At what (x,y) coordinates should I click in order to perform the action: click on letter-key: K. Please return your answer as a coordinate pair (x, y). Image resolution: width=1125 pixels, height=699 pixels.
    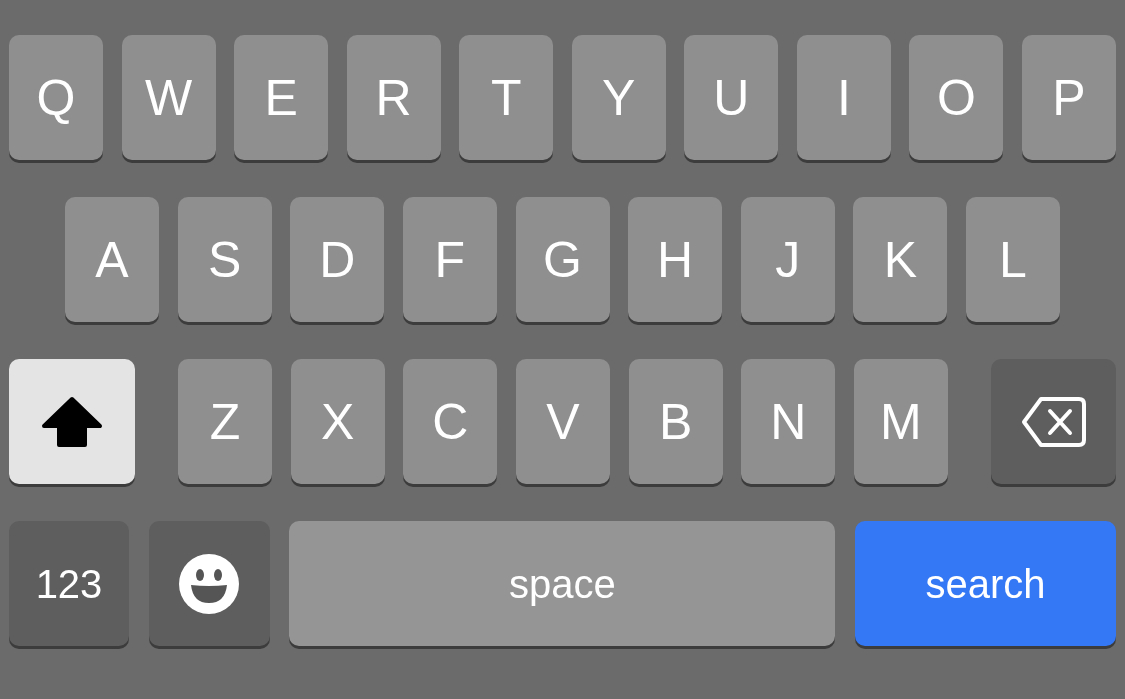
    Looking at the image, I should click on (900, 259).